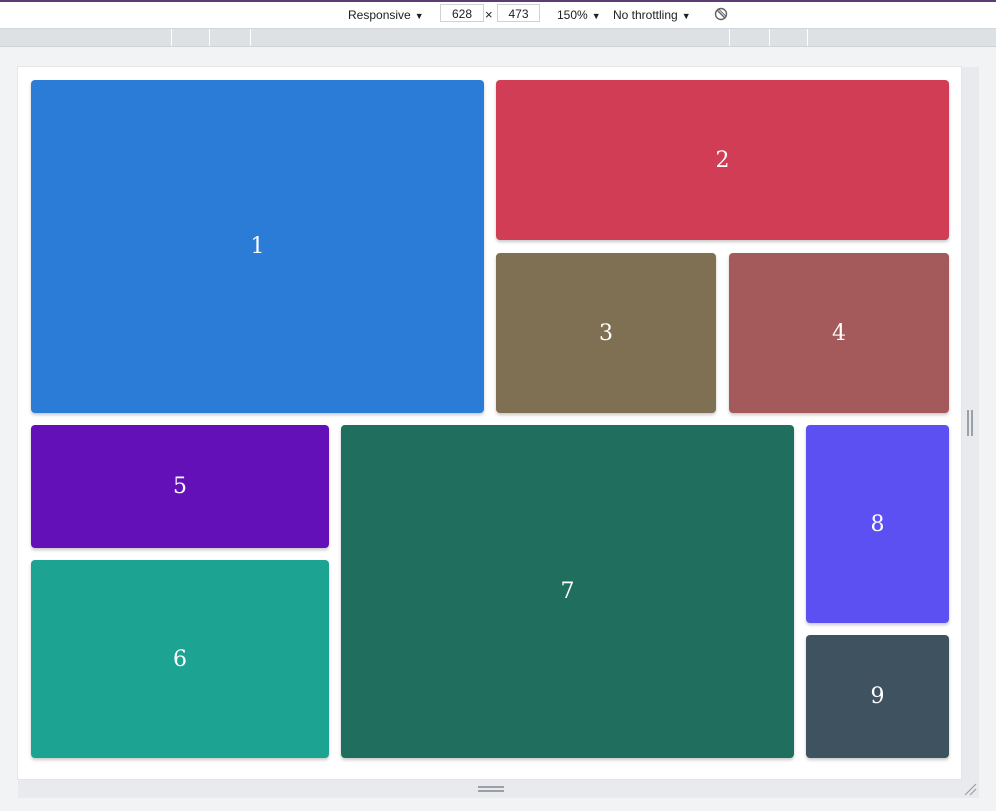 This screenshot has width=996, height=811. I want to click on tile-label: 6, so click(180, 659).